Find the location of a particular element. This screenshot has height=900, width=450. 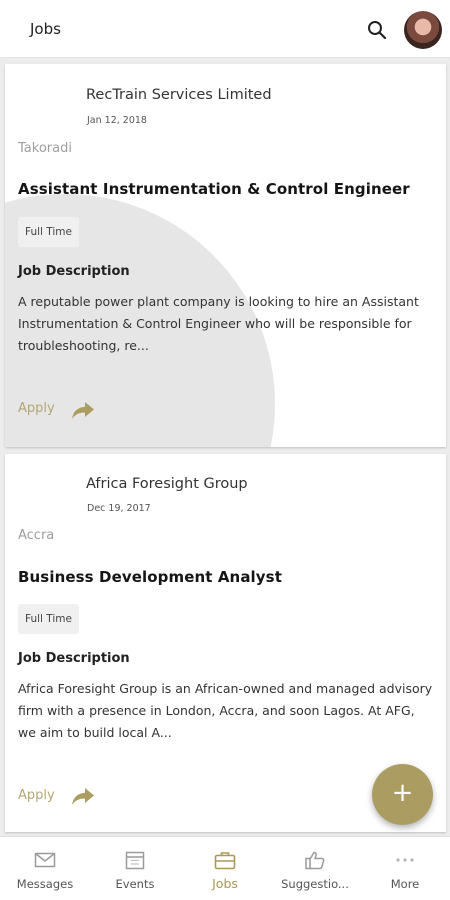

company-name: Africa Foresight Group is located at coordinates (167, 484).